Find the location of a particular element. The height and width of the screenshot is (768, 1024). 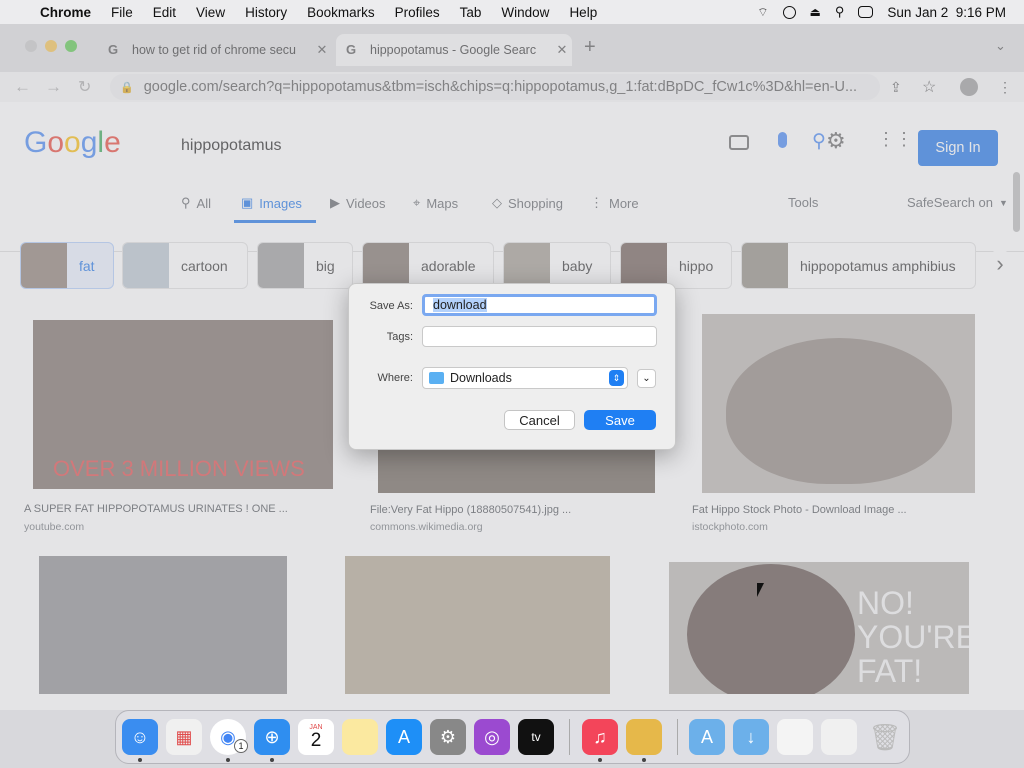

where-label: Where: is located at coordinates (395, 378).